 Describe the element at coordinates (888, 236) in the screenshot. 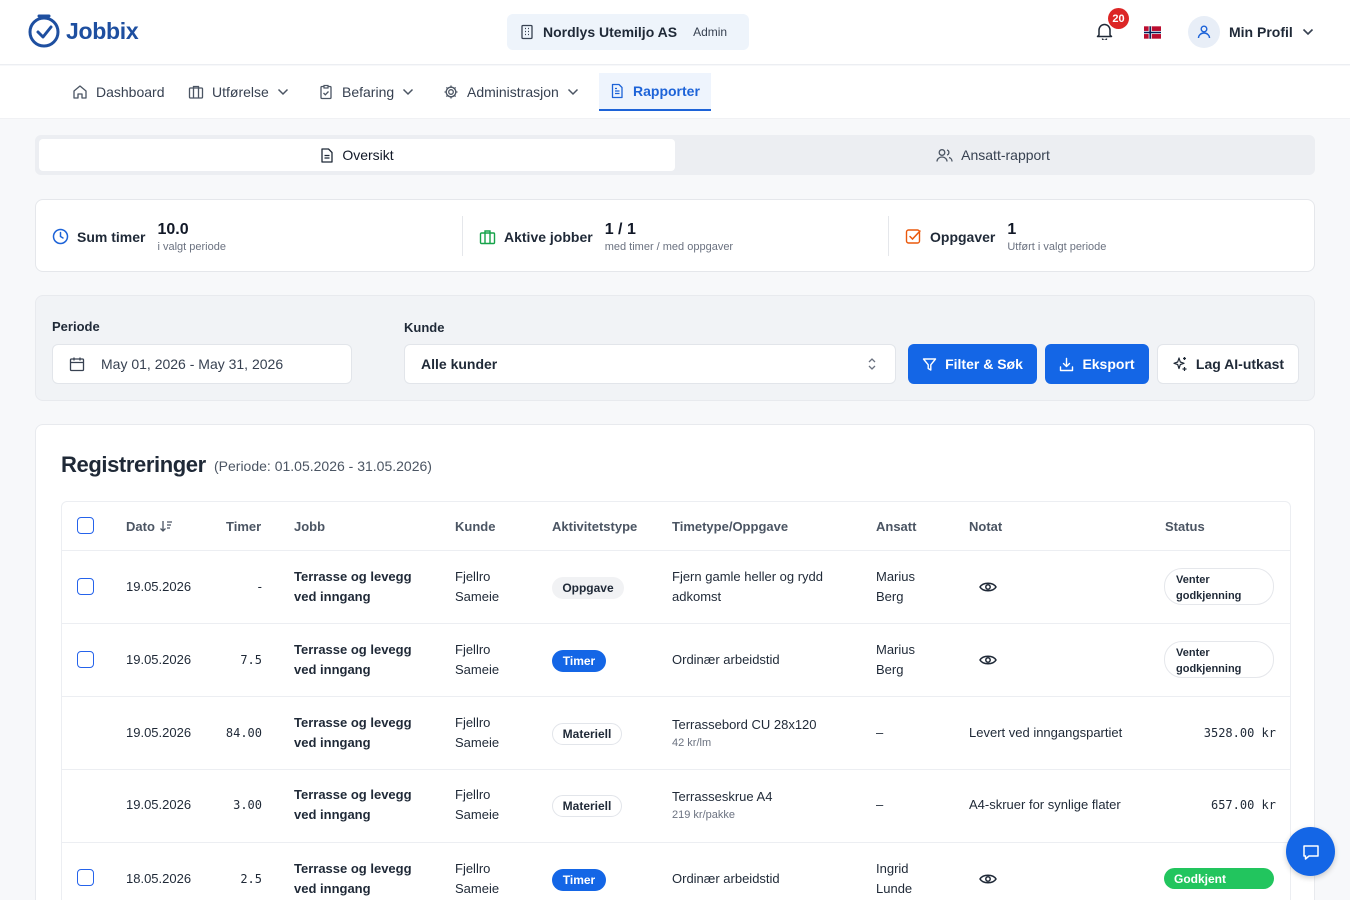

I see `stat-divider` at that location.